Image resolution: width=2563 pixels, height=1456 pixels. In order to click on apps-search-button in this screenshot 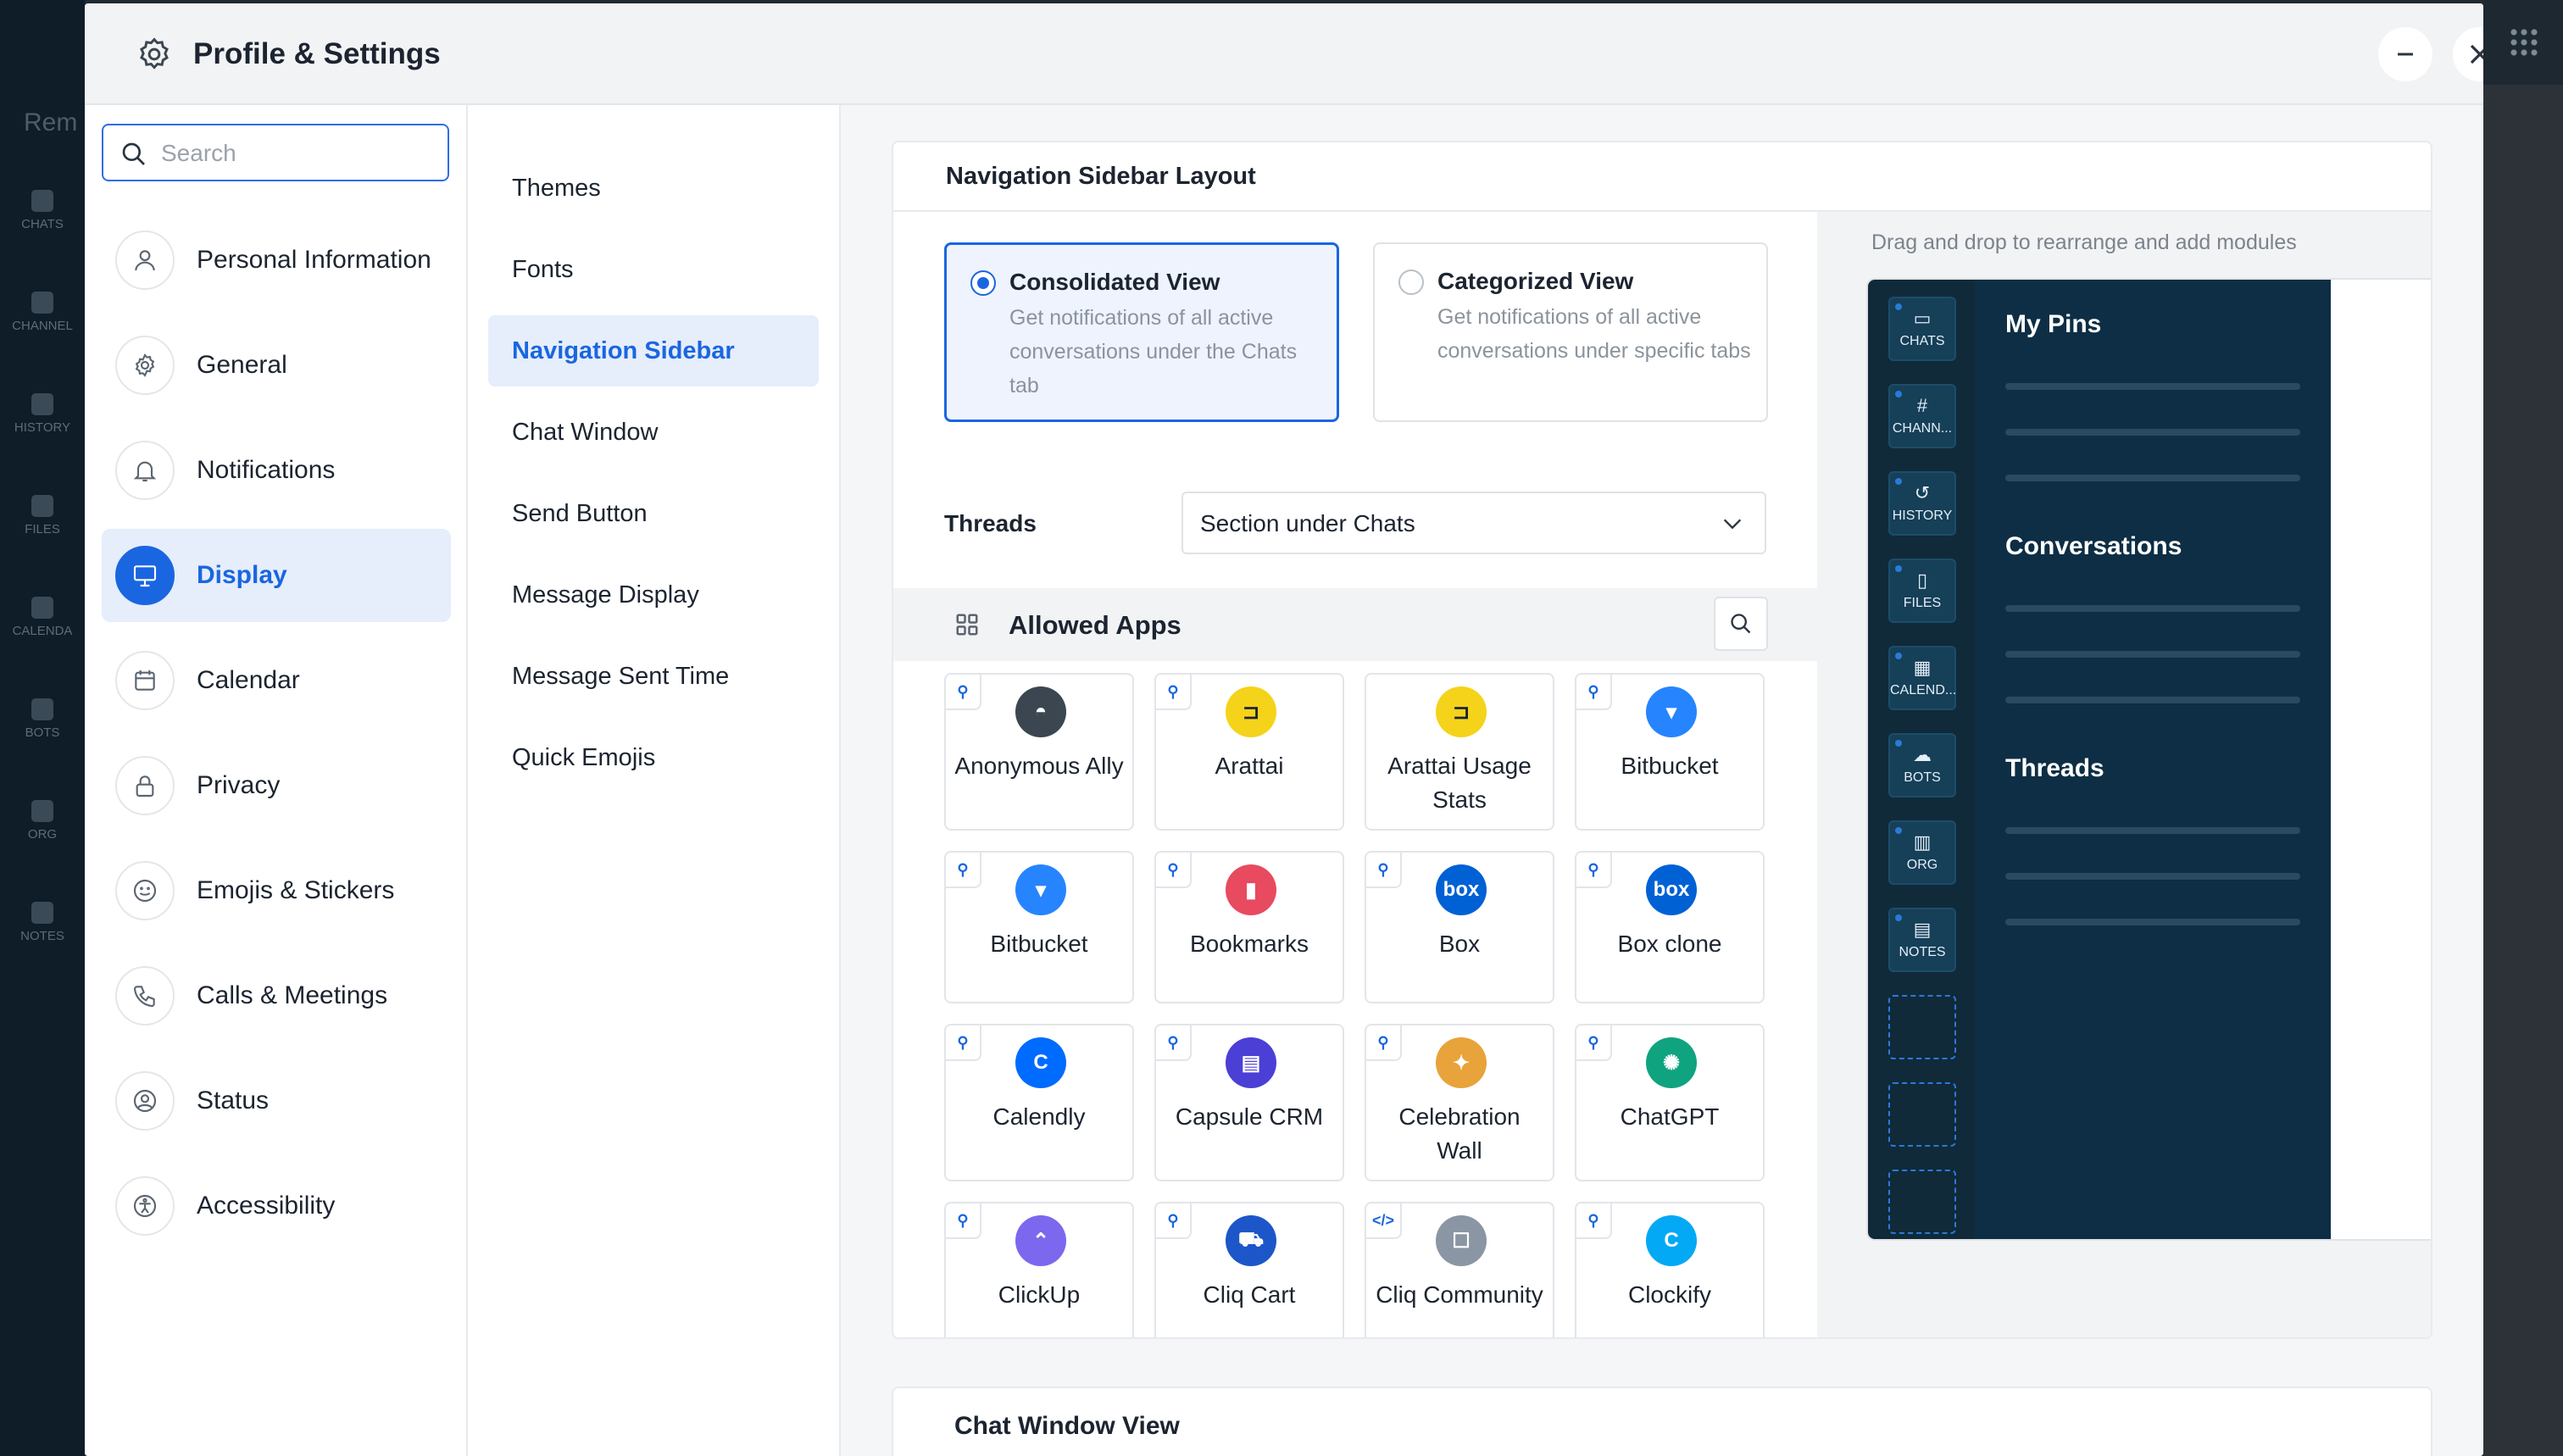, I will do `click(1741, 624)`.